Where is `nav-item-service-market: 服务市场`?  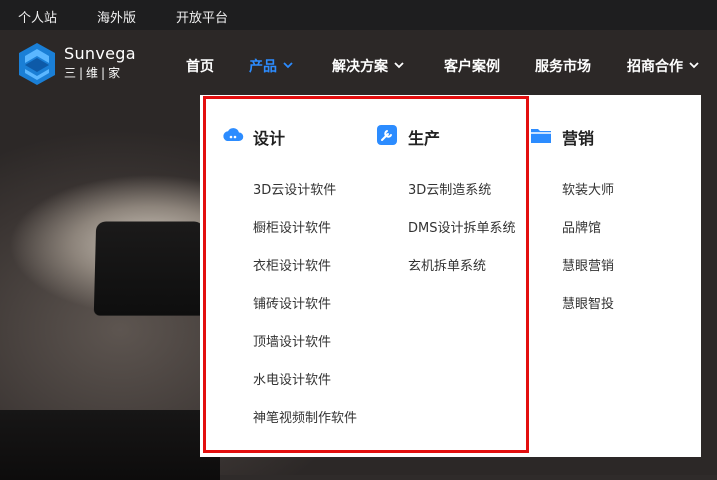
nav-item-service-market: 服务市场 is located at coordinates (563, 66).